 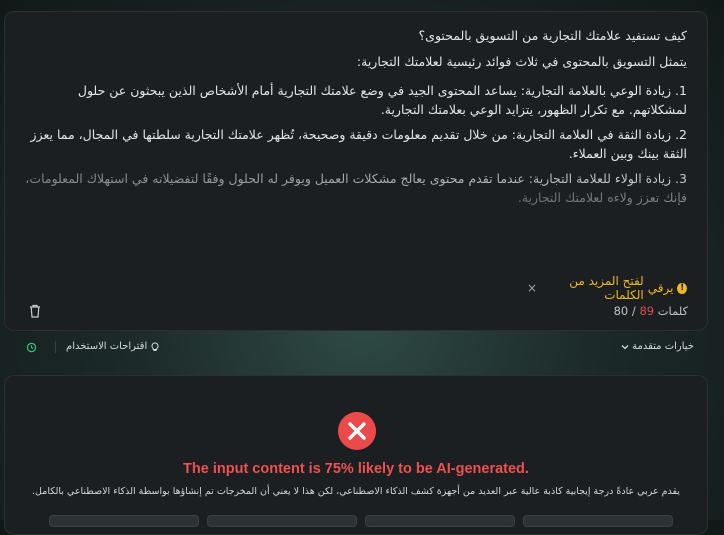 What do you see at coordinates (592, 288) in the screenshot?
I see `upgrade-link: لفتح المزيد من الكلمات` at bounding box center [592, 288].